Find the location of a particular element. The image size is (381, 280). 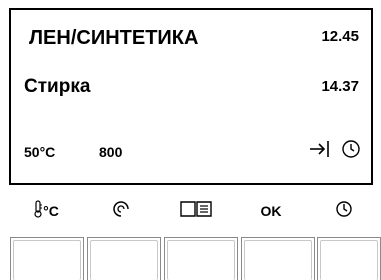

book-icon is located at coordinates (196, 211).